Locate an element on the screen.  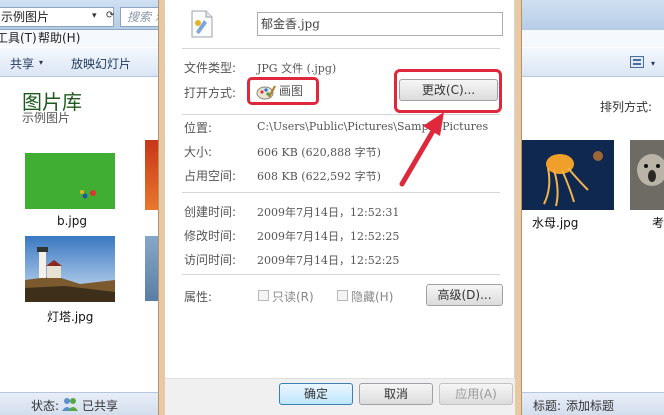
status-label: 状态: is located at coordinates (45, 406).